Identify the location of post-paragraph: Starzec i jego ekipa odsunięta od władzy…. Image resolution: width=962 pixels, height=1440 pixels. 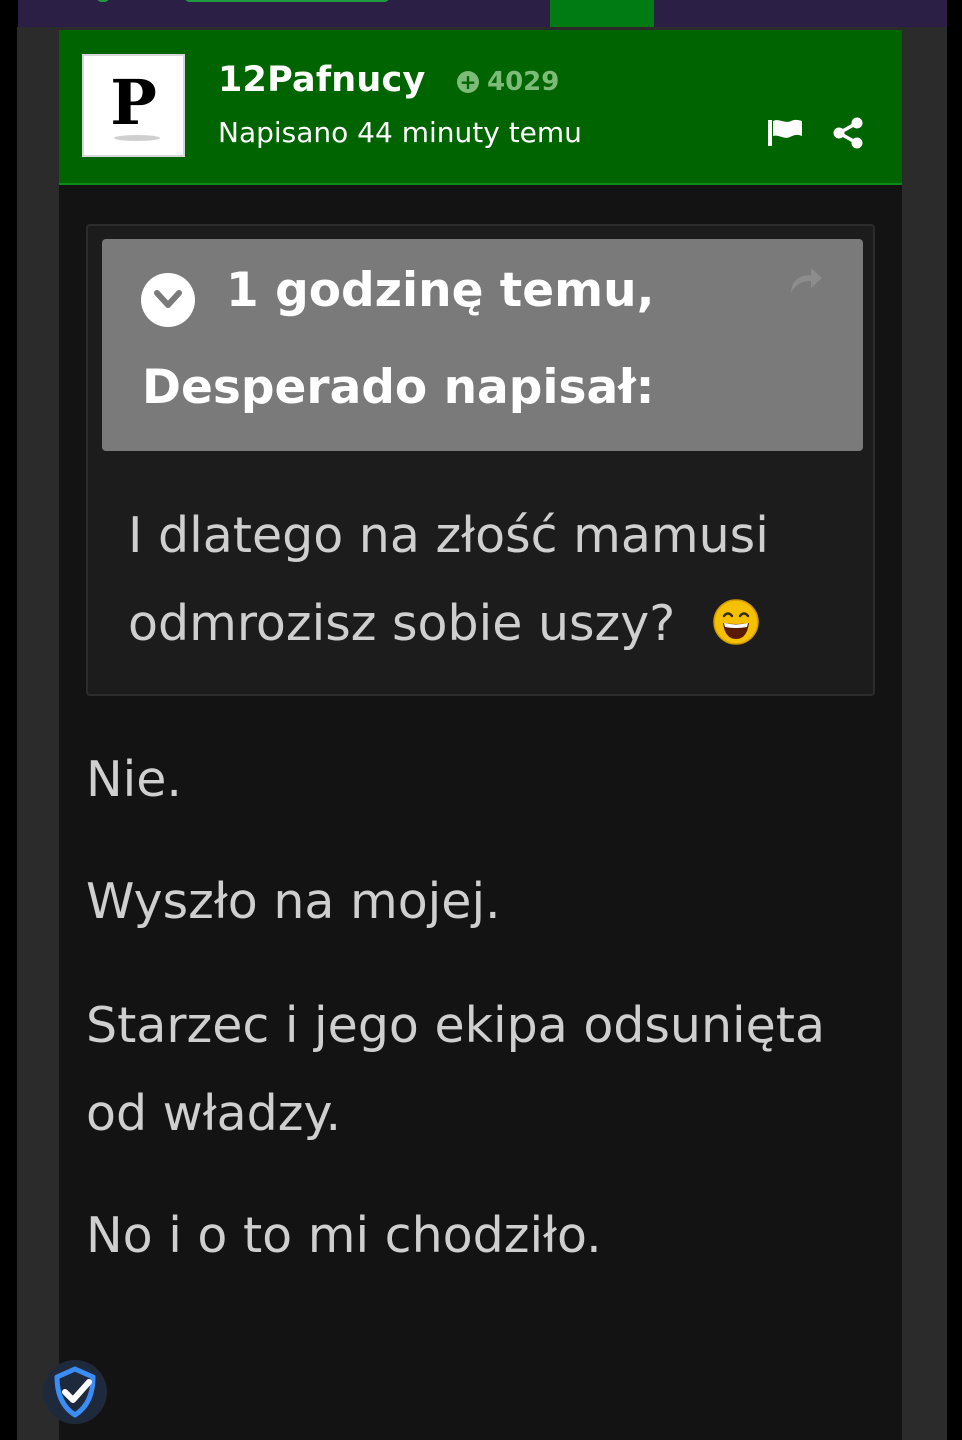
(456, 1069).